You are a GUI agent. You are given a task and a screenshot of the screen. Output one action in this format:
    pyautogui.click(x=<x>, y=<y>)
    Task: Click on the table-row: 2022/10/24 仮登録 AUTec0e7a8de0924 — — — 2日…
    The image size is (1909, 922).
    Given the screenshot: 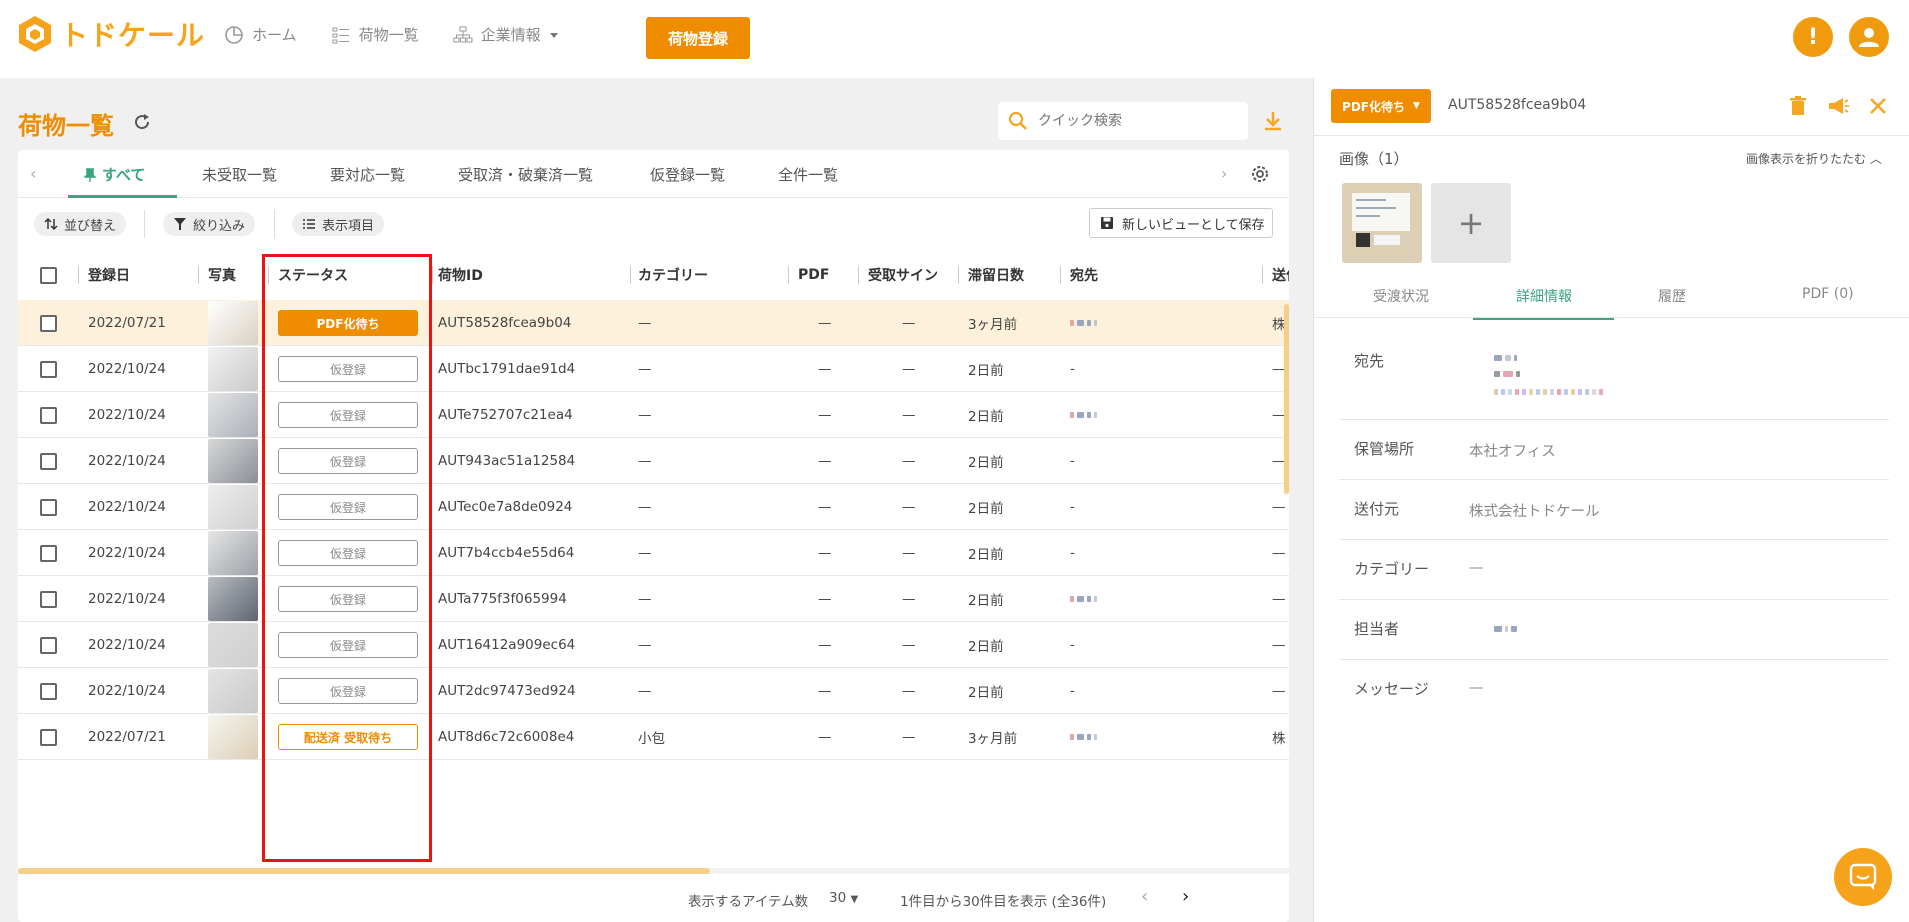 What is the action you would take?
    pyautogui.click(x=653, y=507)
    